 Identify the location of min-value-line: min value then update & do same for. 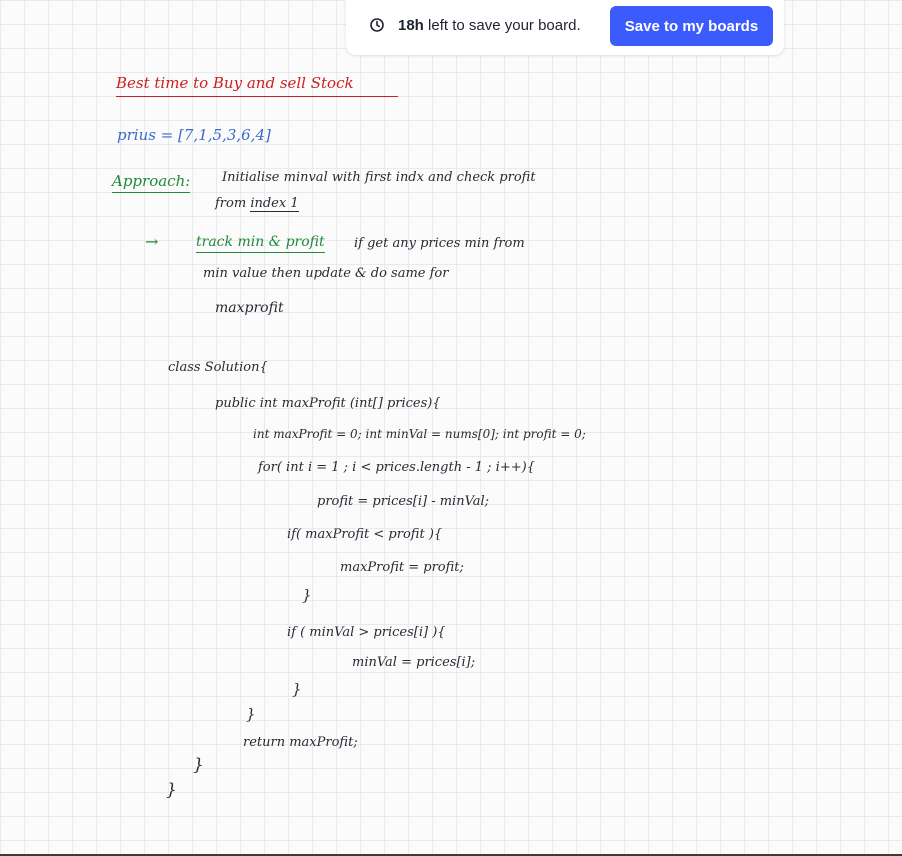
(326, 273).